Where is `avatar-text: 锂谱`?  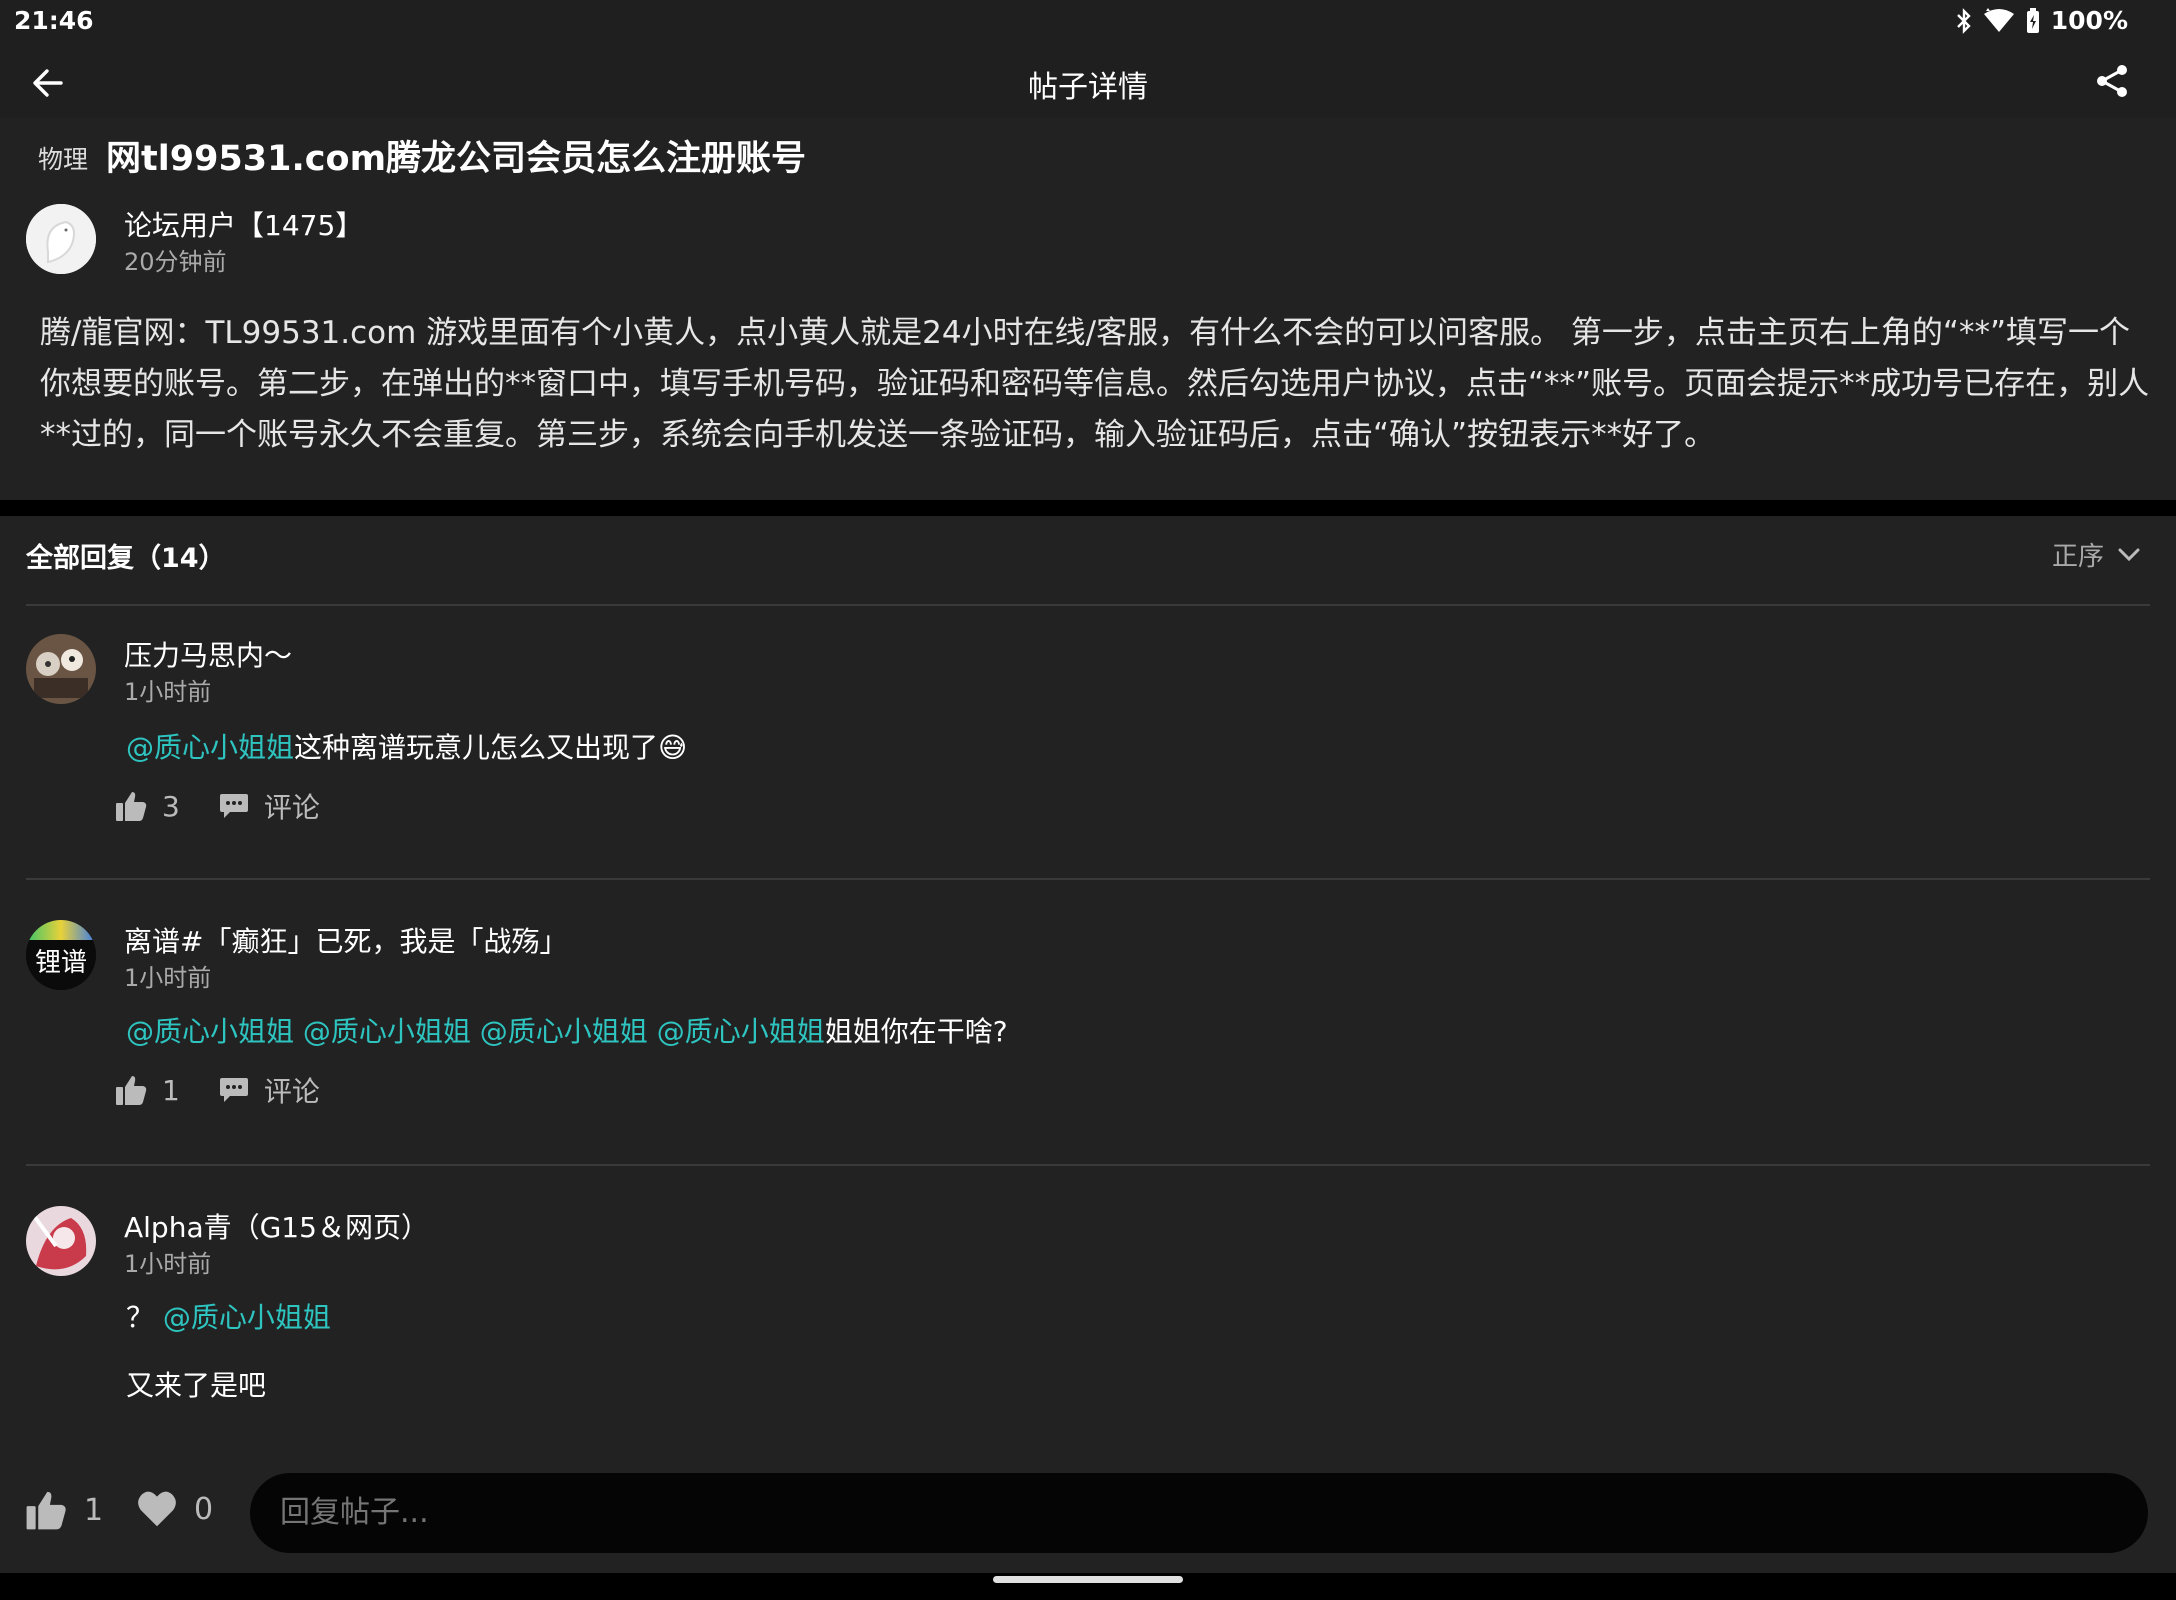
avatar-text: 锂谱 is located at coordinates (60, 963).